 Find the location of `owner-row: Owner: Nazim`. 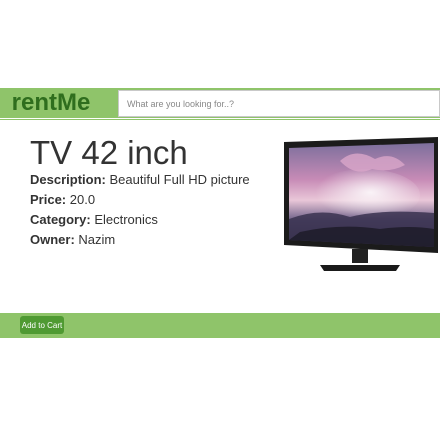

owner-row: Owner: Nazim is located at coordinates (155, 240).